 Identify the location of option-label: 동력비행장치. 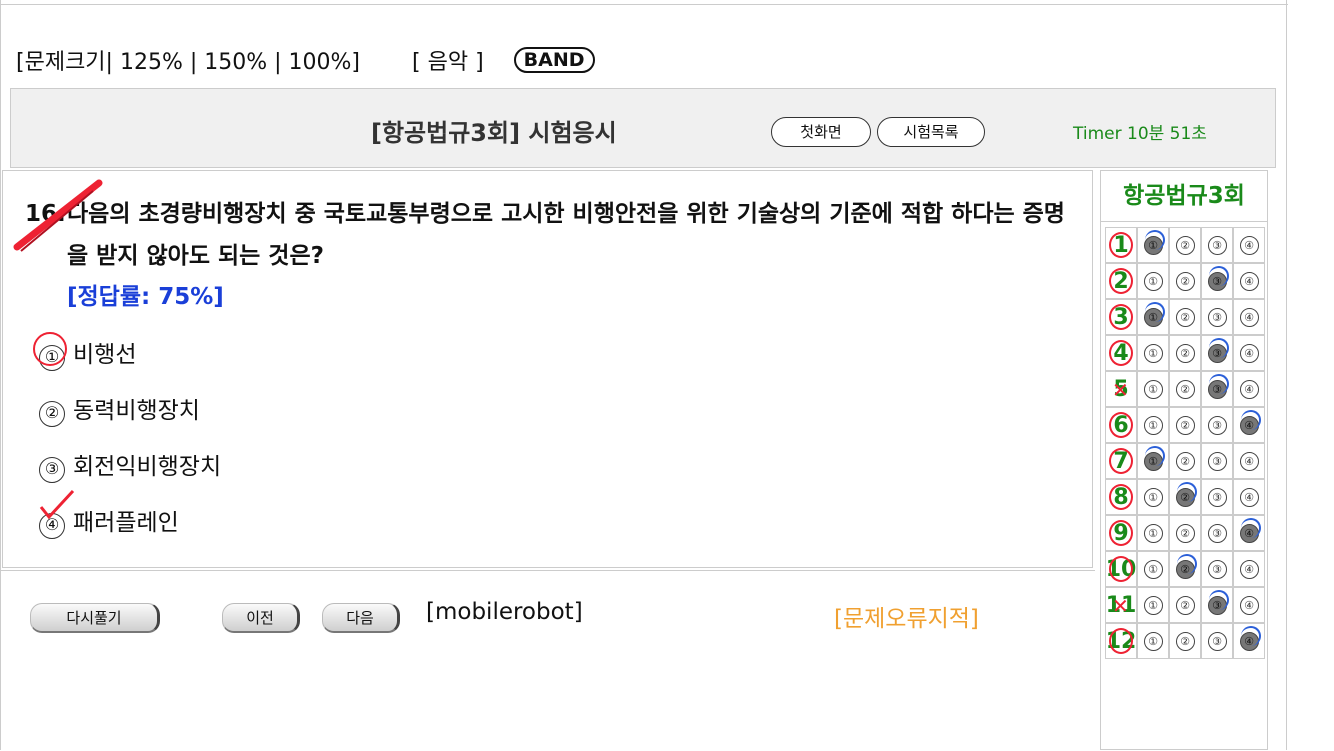
(136, 411).